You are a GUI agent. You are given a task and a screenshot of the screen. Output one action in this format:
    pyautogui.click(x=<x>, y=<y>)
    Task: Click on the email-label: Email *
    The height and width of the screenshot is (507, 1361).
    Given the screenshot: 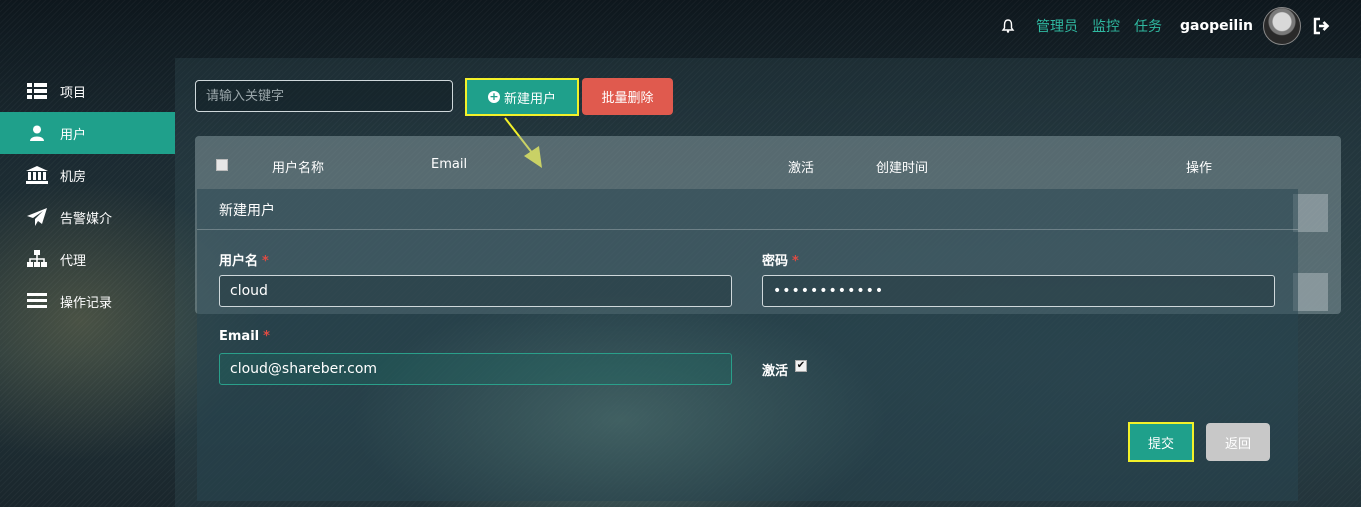 What is the action you would take?
    pyautogui.click(x=244, y=336)
    